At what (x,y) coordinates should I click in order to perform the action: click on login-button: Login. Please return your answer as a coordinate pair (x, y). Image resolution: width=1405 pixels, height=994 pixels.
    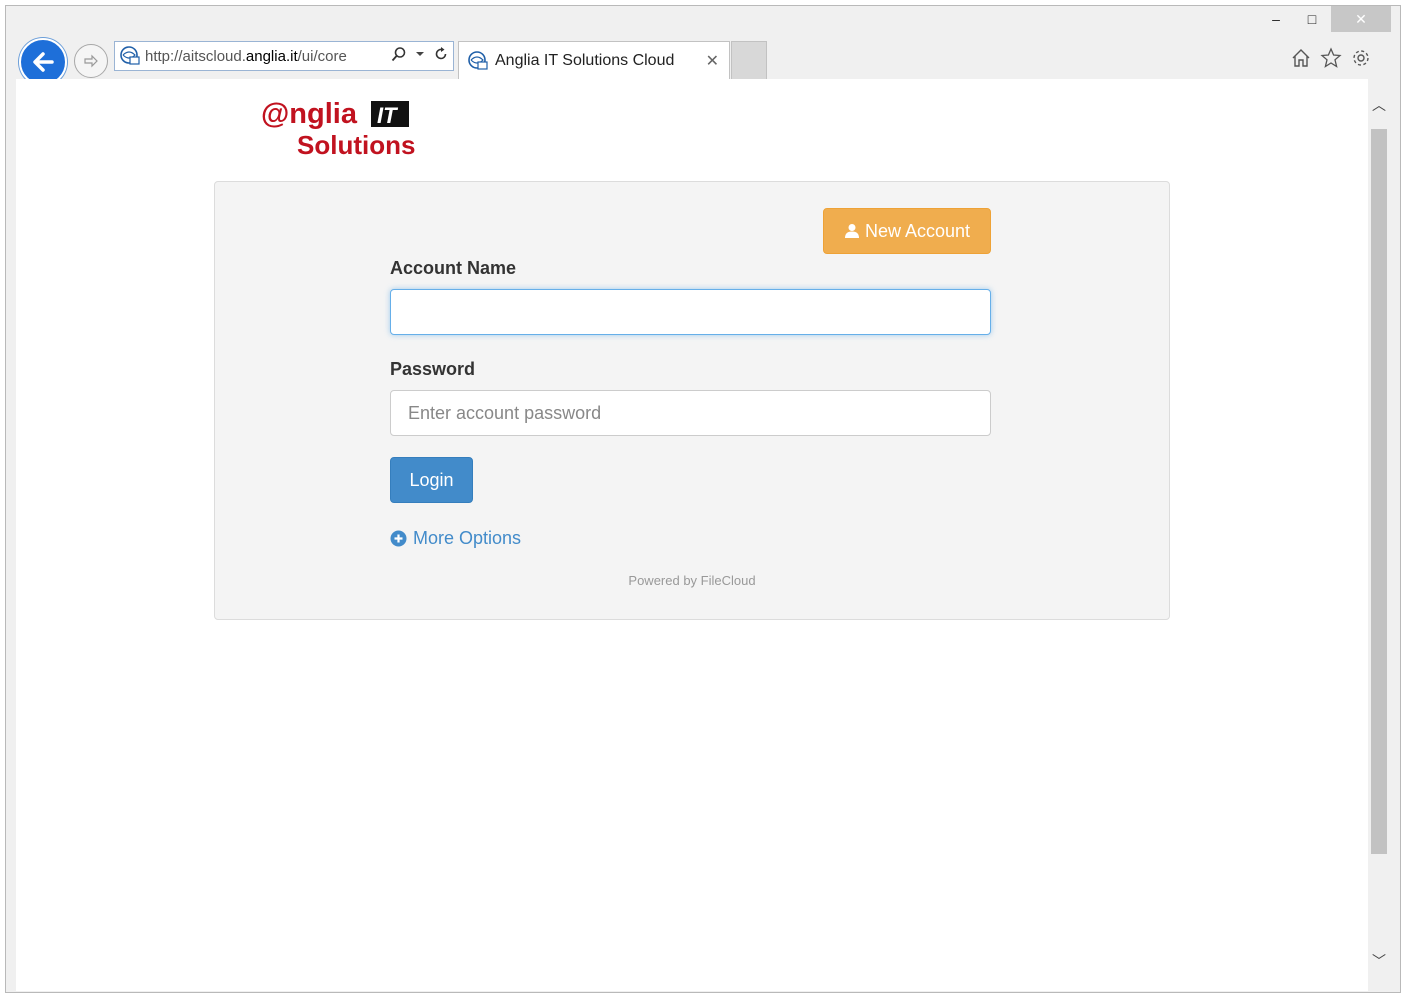
    Looking at the image, I should click on (431, 480).